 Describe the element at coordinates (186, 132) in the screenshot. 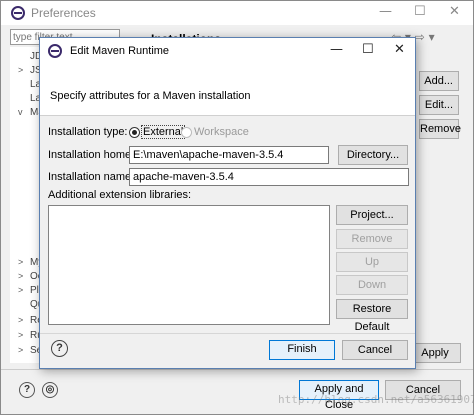

I see `workspace-radio` at that location.